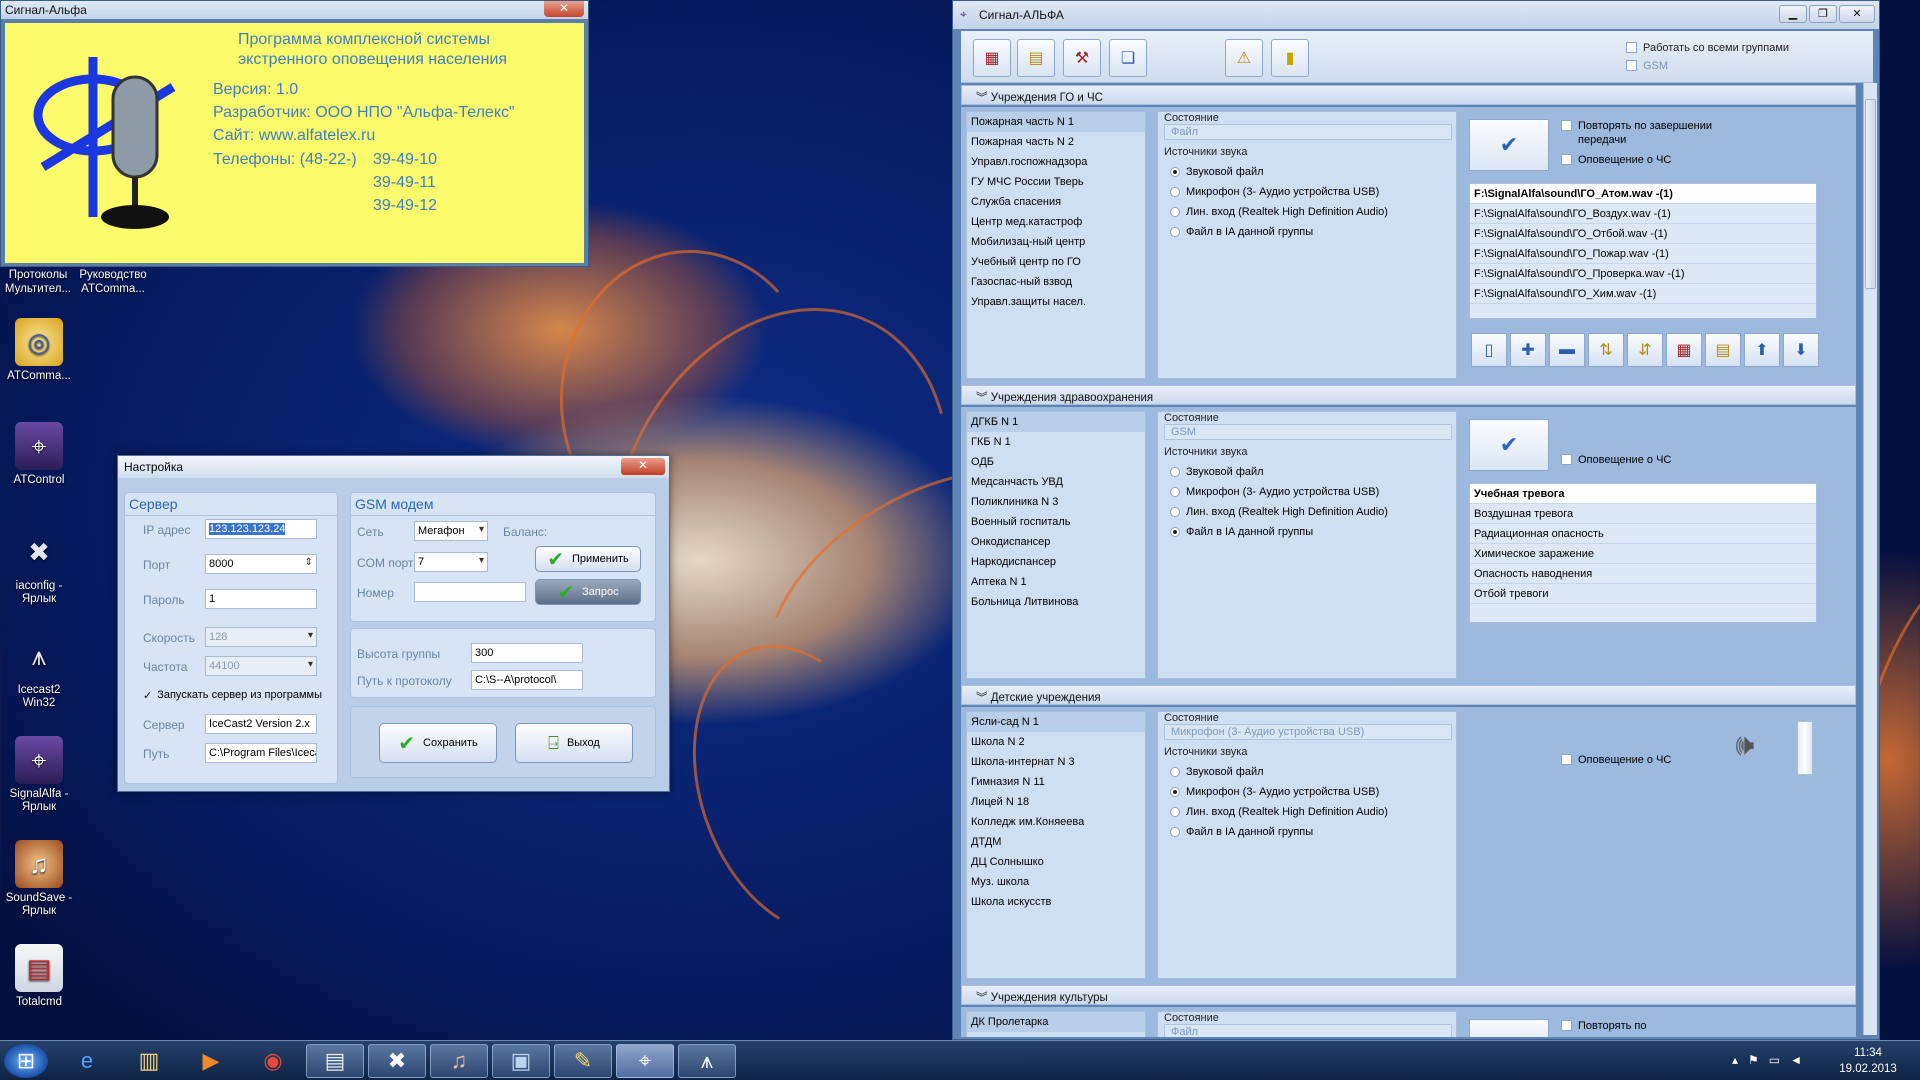  I want to click on section-header: ︾ Учреждения культуры, so click(1408, 995).